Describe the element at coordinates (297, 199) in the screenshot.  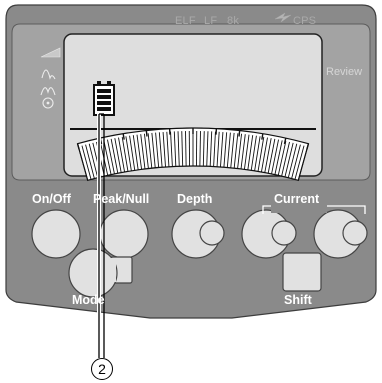
I see `current-label: Current` at that location.